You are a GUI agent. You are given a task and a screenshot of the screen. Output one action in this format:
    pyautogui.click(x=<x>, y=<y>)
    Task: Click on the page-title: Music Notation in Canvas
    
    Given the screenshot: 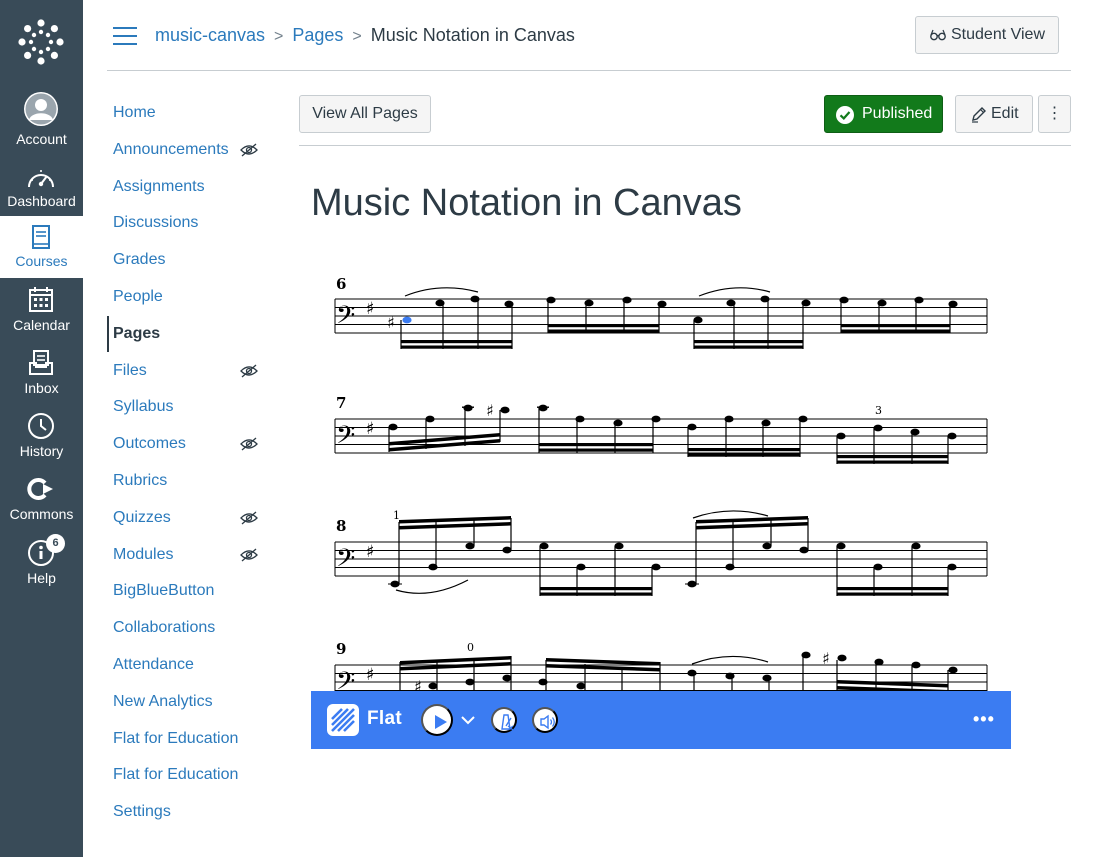 What is the action you would take?
    pyautogui.click(x=526, y=203)
    